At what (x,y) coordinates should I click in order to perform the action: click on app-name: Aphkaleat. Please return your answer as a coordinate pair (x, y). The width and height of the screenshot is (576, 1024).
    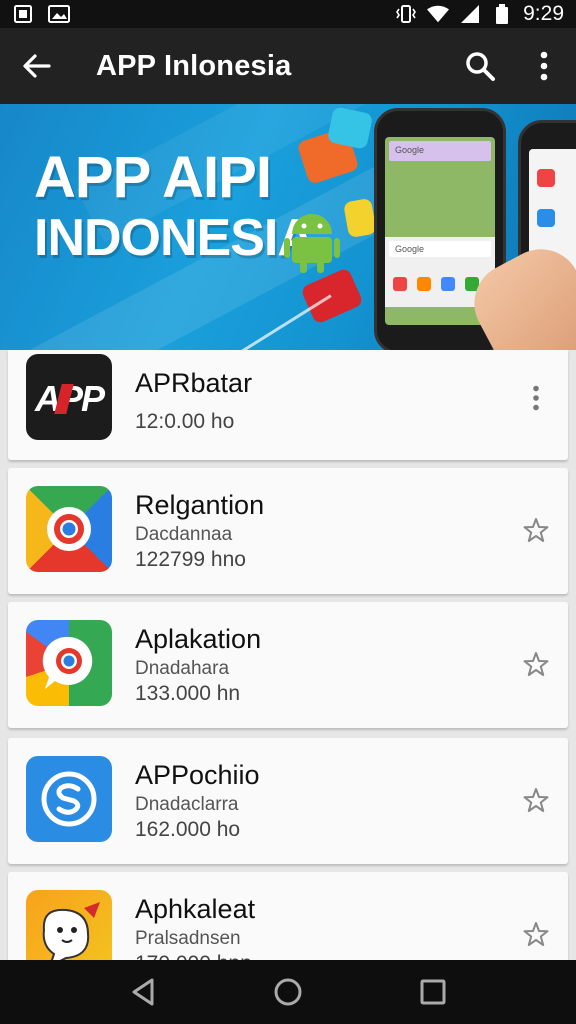
    Looking at the image, I should click on (195, 909).